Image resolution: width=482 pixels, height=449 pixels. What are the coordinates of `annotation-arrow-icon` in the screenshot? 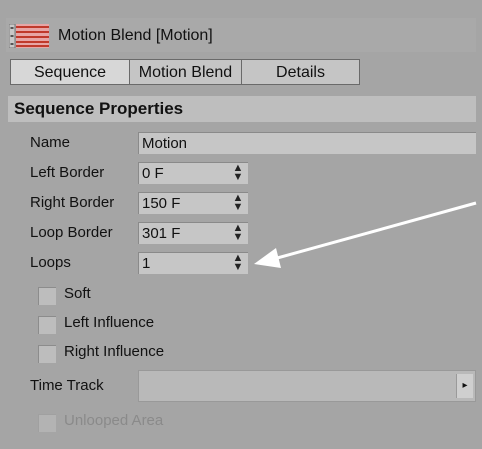 It's located at (365, 234).